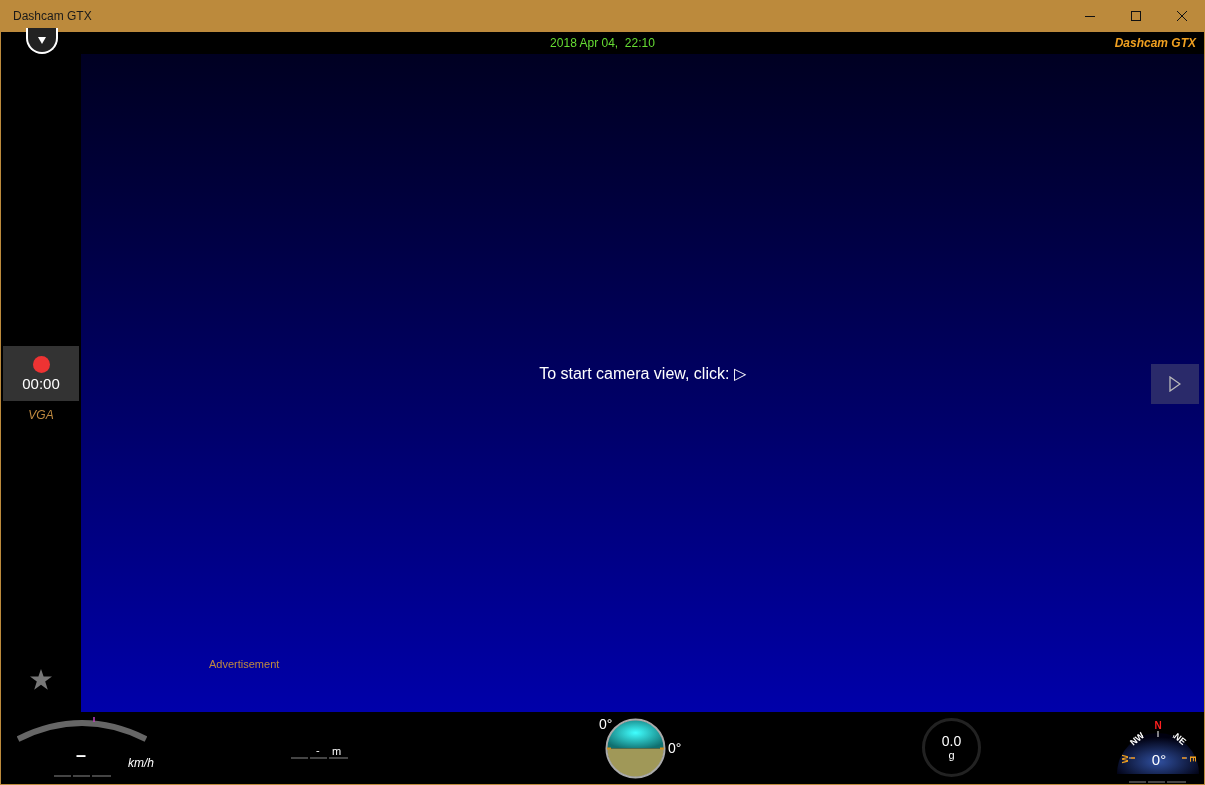 The image size is (1205, 785). What do you see at coordinates (951, 747) in the screenshot?
I see `gforce-meter: 0.0 g` at bounding box center [951, 747].